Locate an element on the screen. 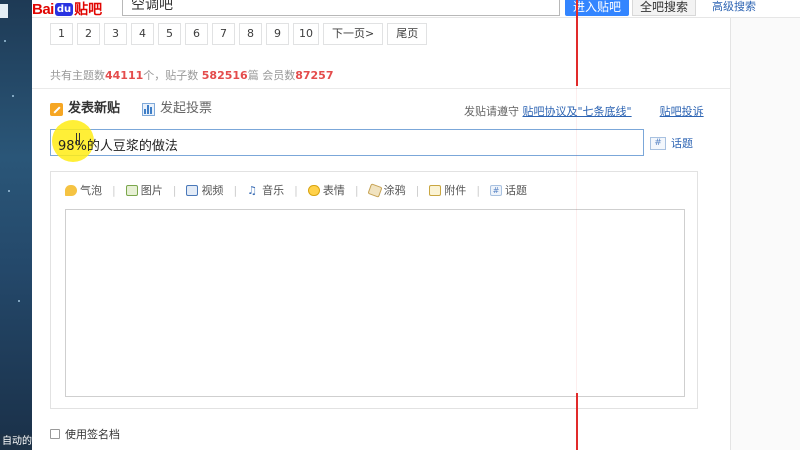 The width and height of the screenshot is (800, 450). notice-prefix: 发贴请遵守 is located at coordinates (491, 111).